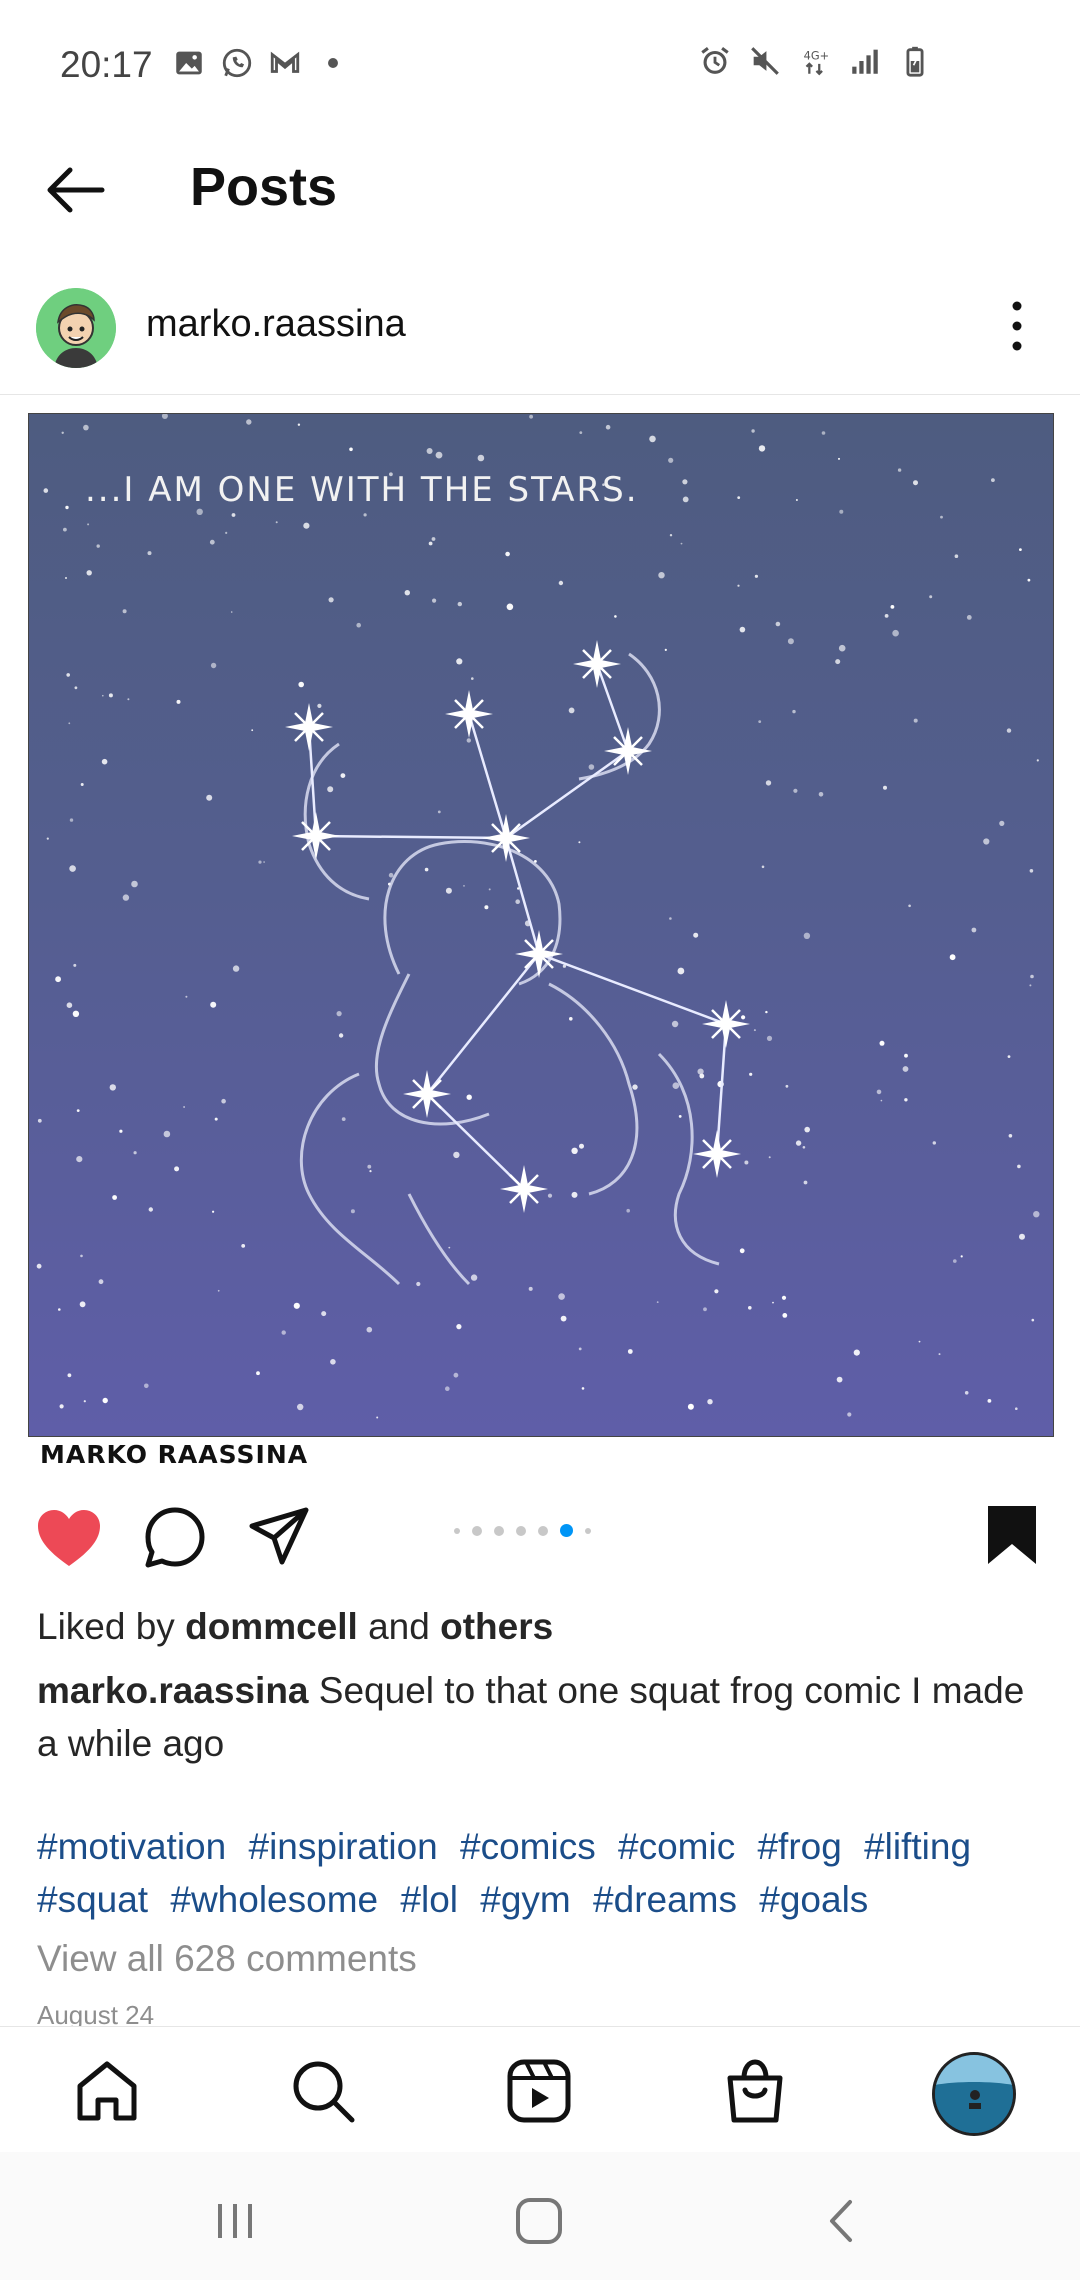 The width and height of the screenshot is (1080, 2280). Describe the element at coordinates (343, 1846) in the screenshot. I see `hashtag-link: #inspiration` at that location.